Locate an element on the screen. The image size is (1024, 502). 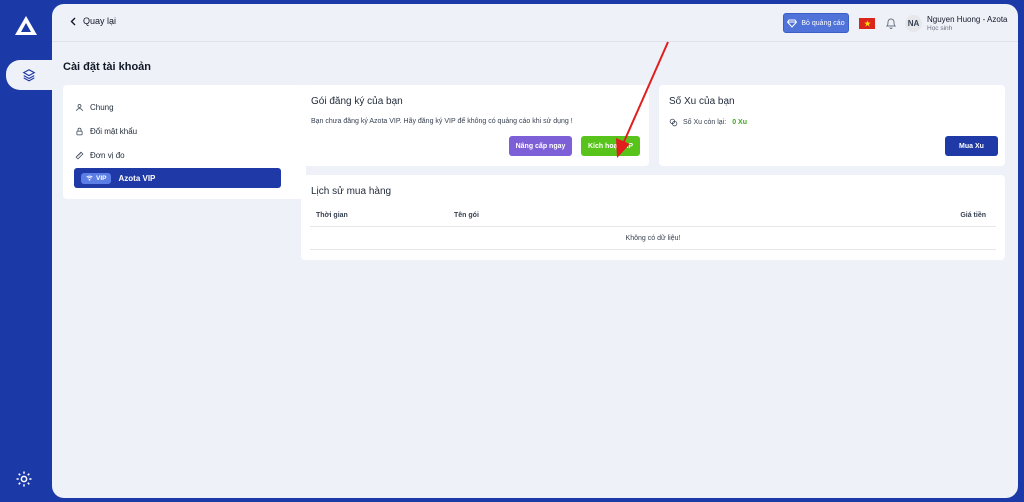
gear-icon is located at coordinates (24, 479).